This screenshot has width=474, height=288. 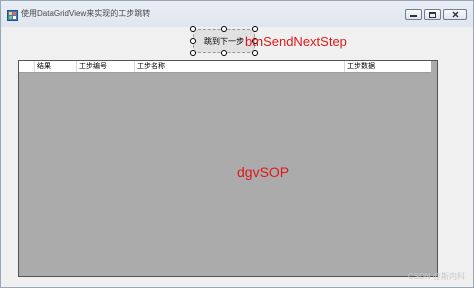 I want to click on window-controls, so click(x=436, y=14).